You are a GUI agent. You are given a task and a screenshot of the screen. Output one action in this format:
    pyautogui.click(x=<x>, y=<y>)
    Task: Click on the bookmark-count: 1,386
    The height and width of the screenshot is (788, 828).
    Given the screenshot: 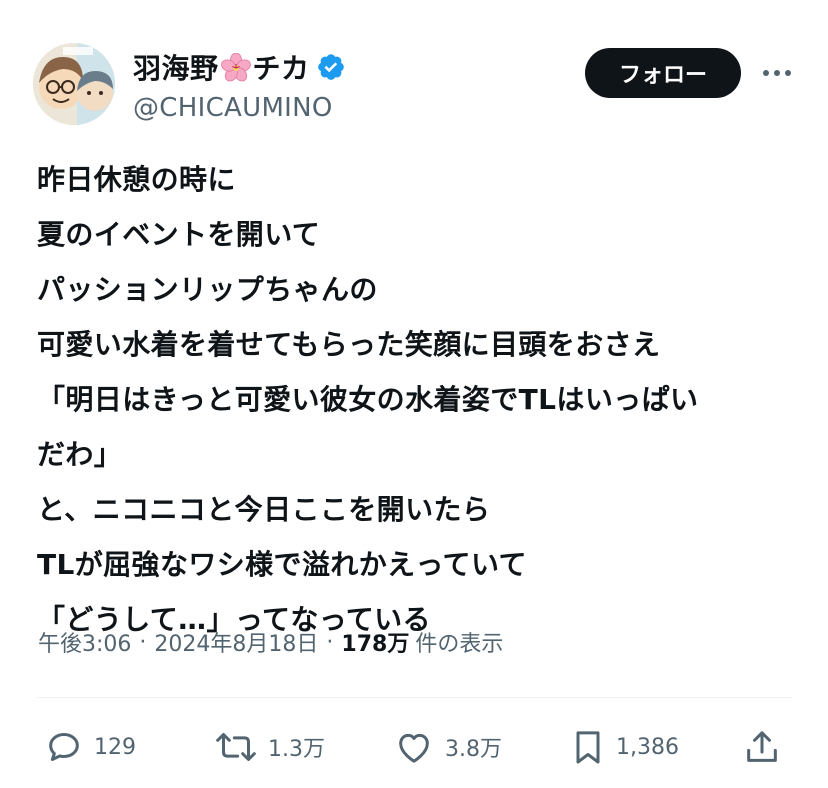 What is the action you would take?
    pyautogui.click(x=647, y=747)
    